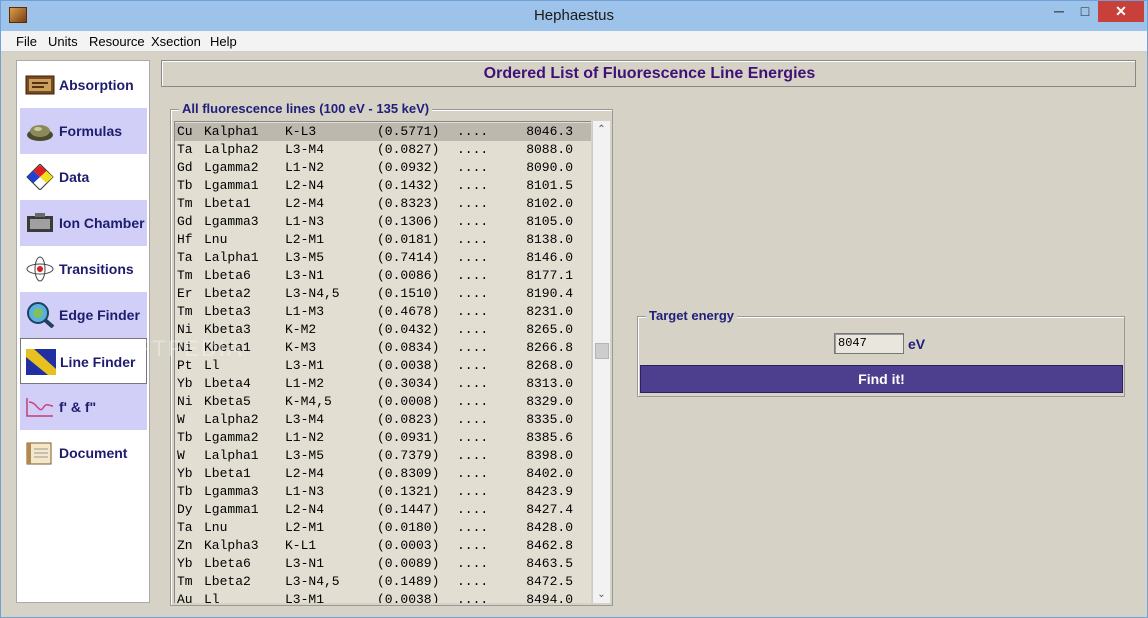 The width and height of the screenshot is (1148, 618). I want to click on line-cell-el: Gd, so click(185, 221).